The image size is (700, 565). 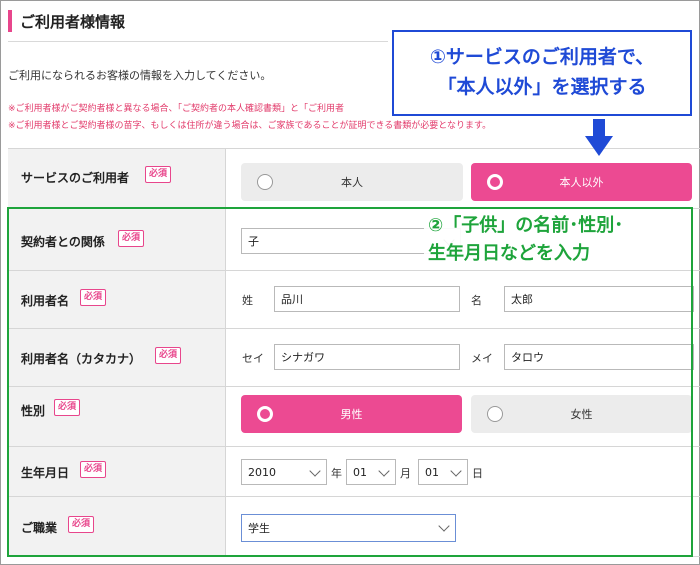 I want to click on callout-1-line-2: 「本人以外」を選択する, so click(x=542, y=87).